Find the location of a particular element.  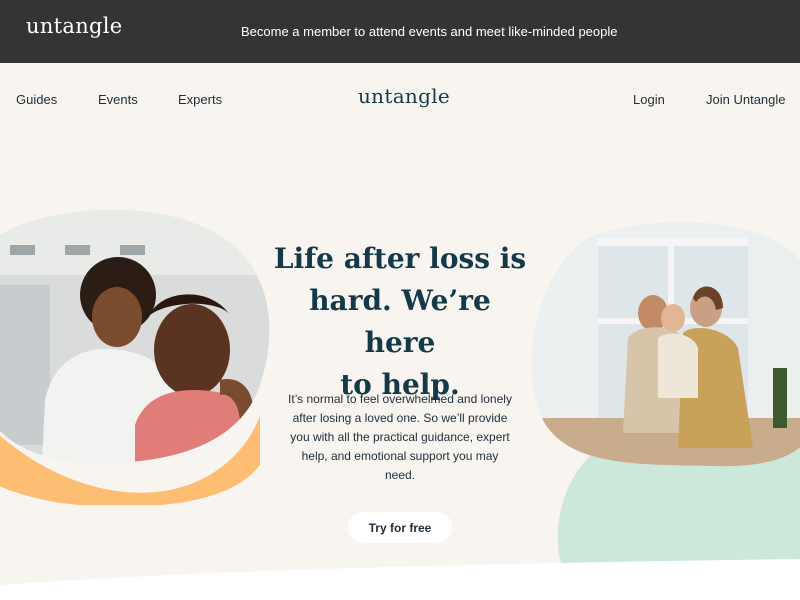

nav-events: Events is located at coordinates (118, 99).